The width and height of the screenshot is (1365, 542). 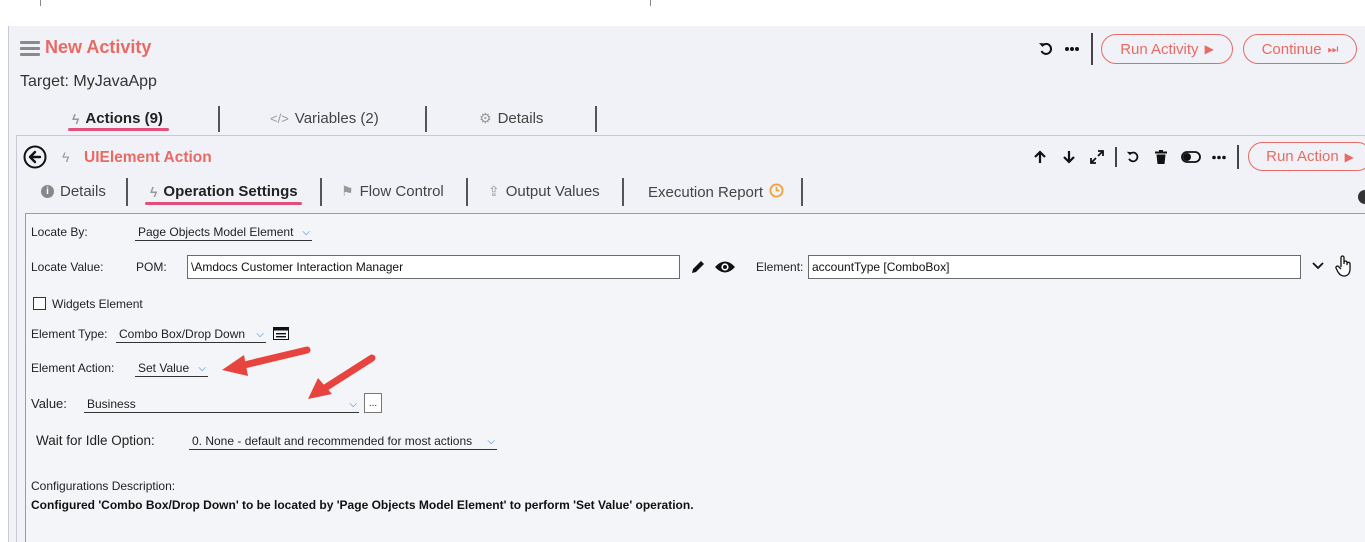 What do you see at coordinates (124, 118) in the screenshot?
I see `tab-actions-label: Actions (9)` at bounding box center [124, 118].